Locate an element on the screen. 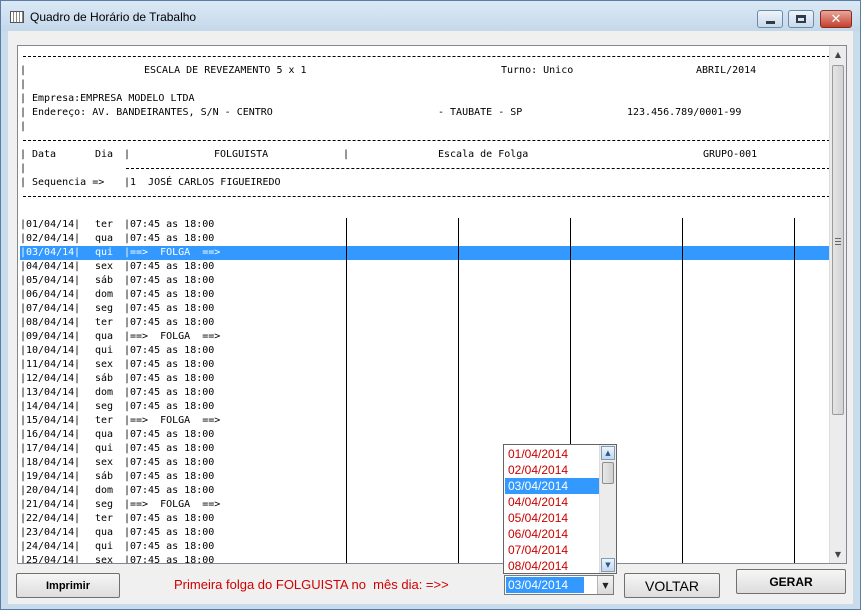 The image size is (861, 610). report-title: ESCALA DE REVEZAMENTO 5 x 1 is located at coordinates (225, 70).